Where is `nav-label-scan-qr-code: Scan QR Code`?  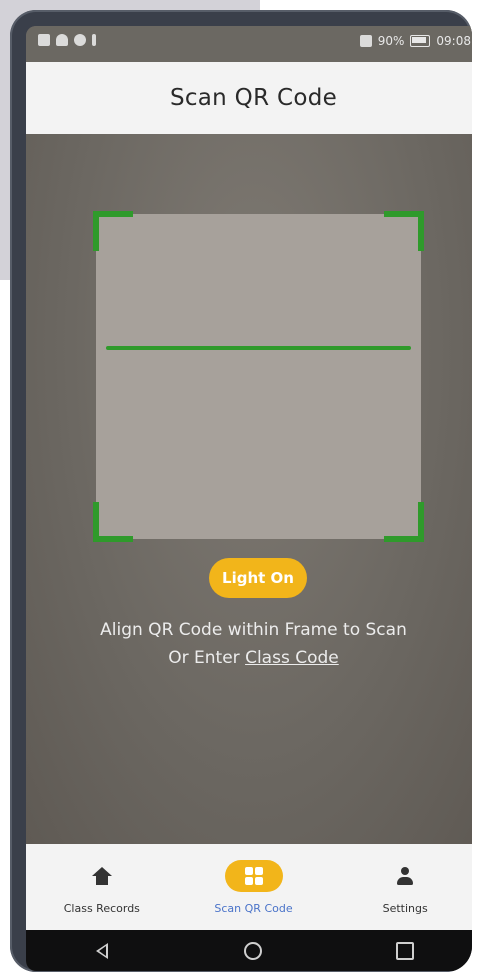
nav-label-scan-qr-code: Scan QR Code is located at coordinates (253, 908).